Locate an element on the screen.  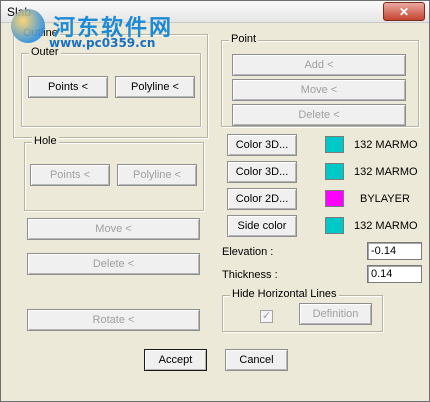
point-add-button: Add < is located at coordinates (319, 65).